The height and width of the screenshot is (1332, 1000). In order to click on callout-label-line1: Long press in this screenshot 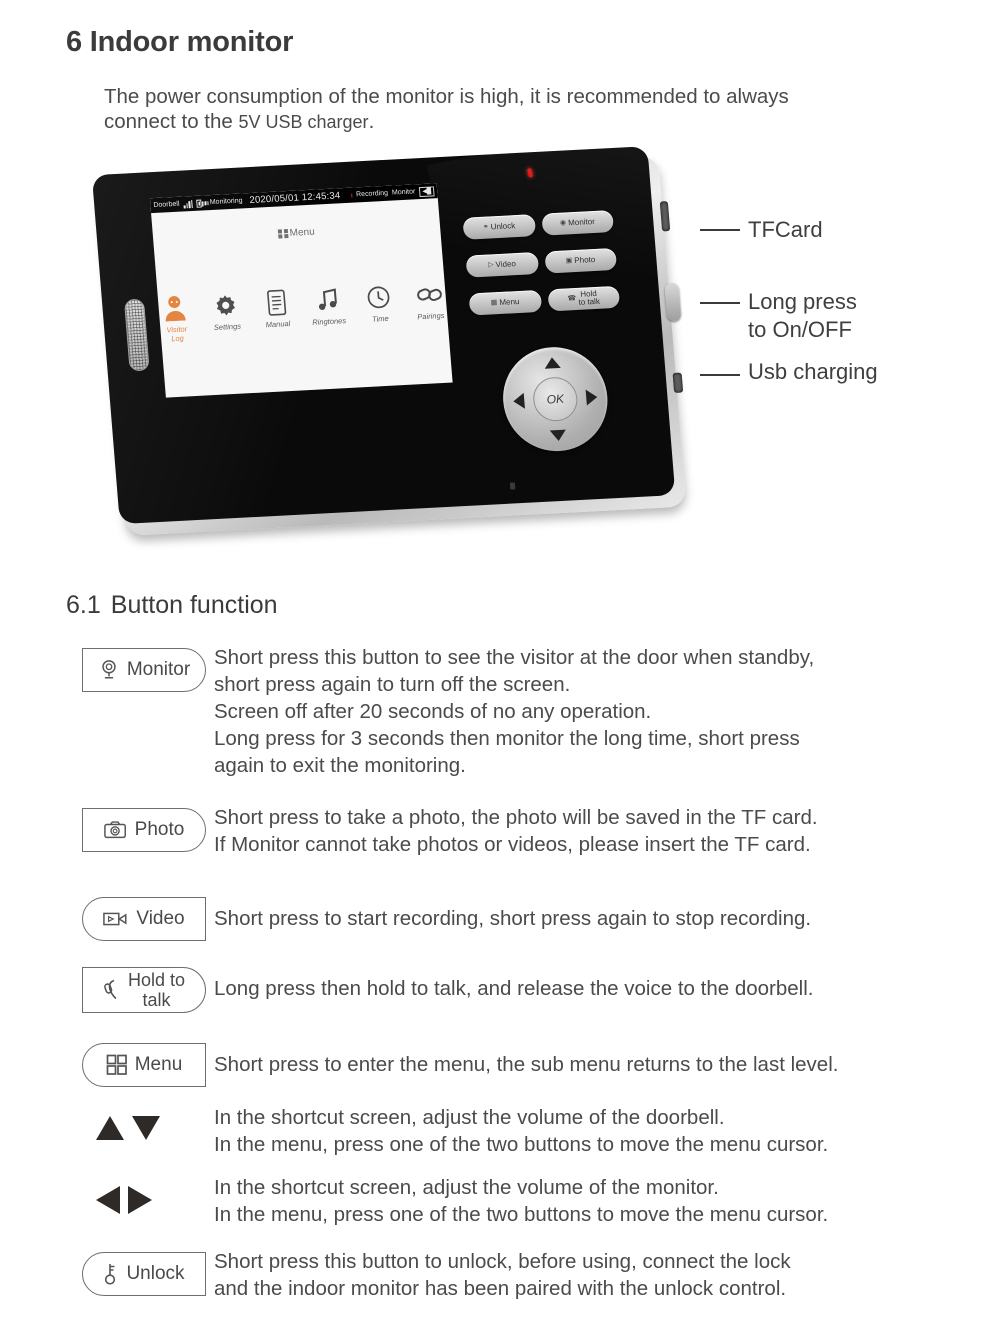, I will do `click(802, 301)`.